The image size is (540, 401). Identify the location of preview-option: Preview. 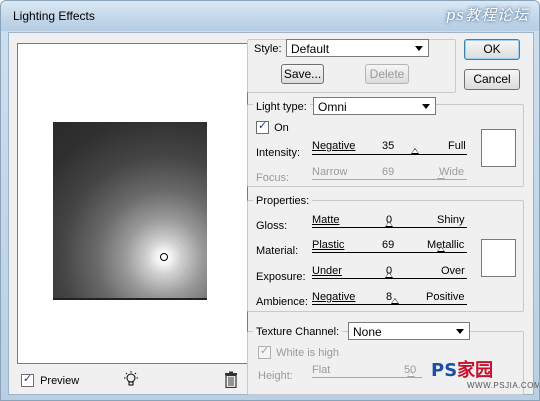
(50, 379).